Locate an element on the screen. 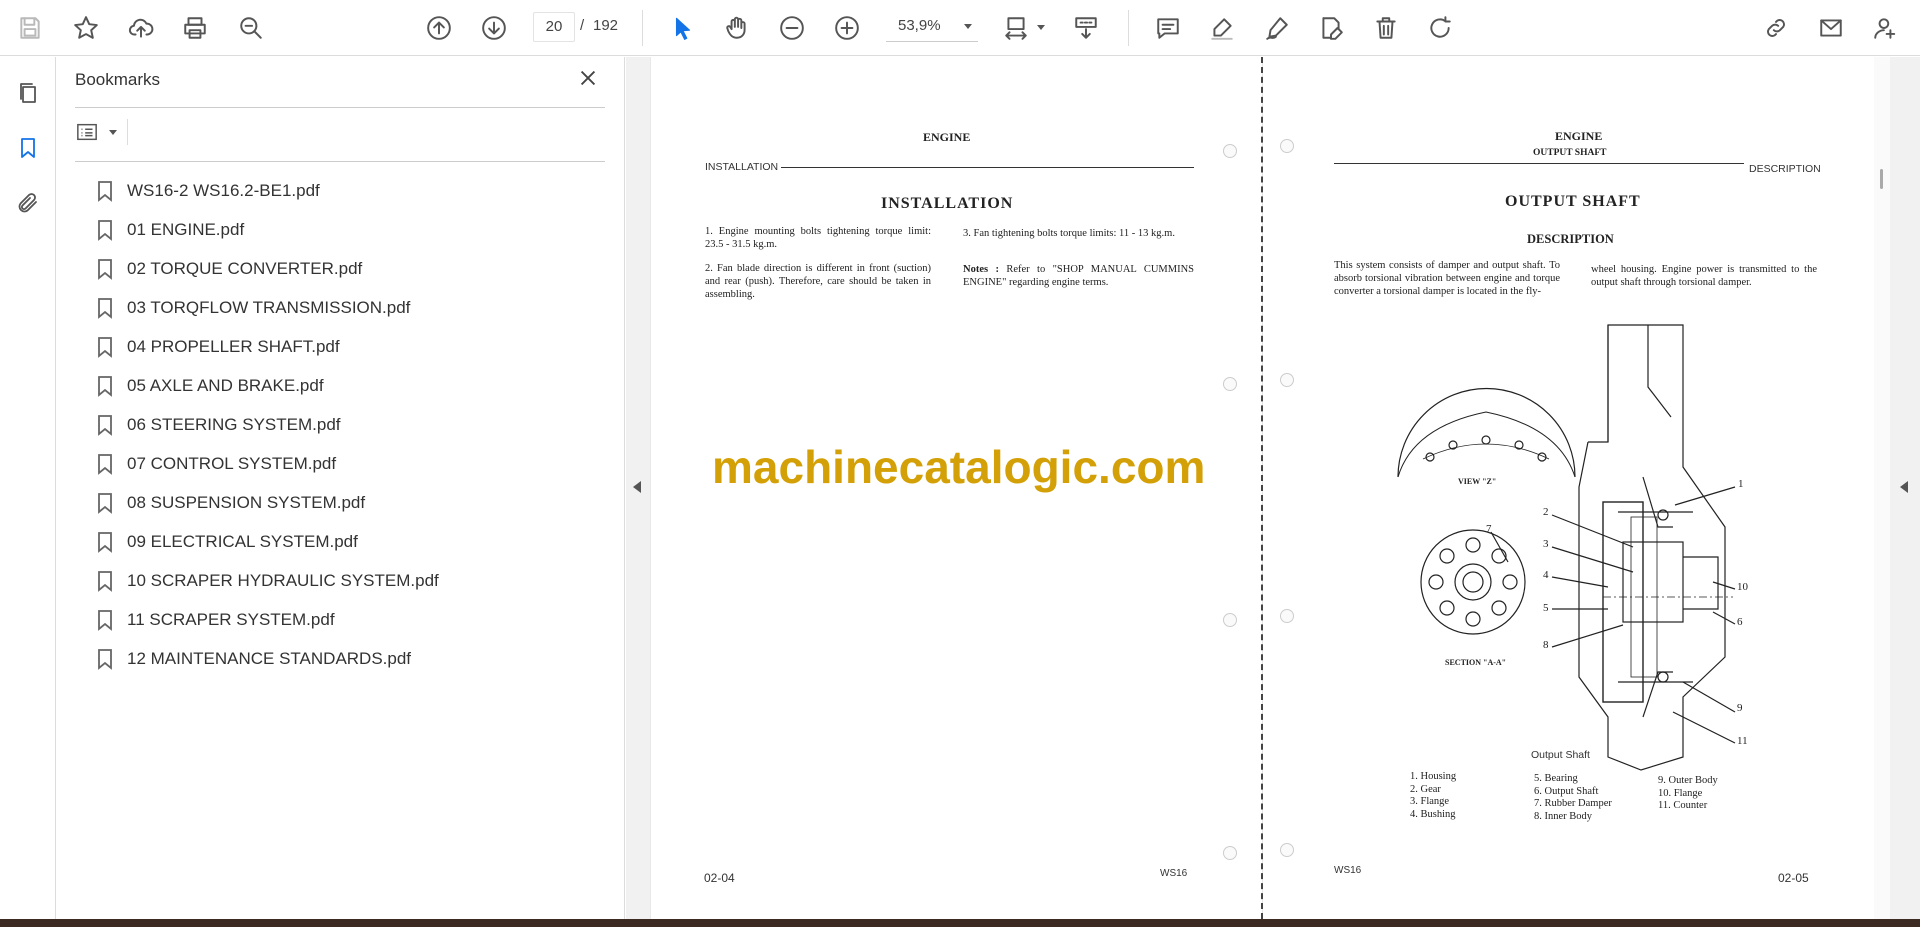 Image resolution: width=1920 pixels, height=927 pixels. bookmark-label: 03 TORQFLOW TRANSMISSION.pdf is located at coordinates (269, 307).